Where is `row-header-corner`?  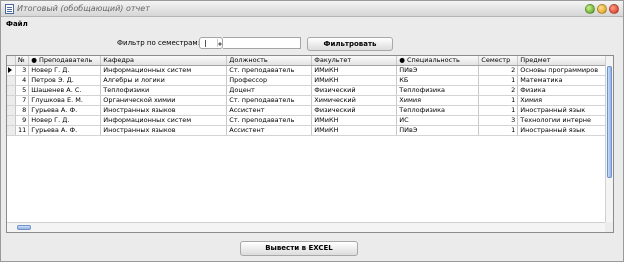
row-header-corner is located at coordinates (11, 61).